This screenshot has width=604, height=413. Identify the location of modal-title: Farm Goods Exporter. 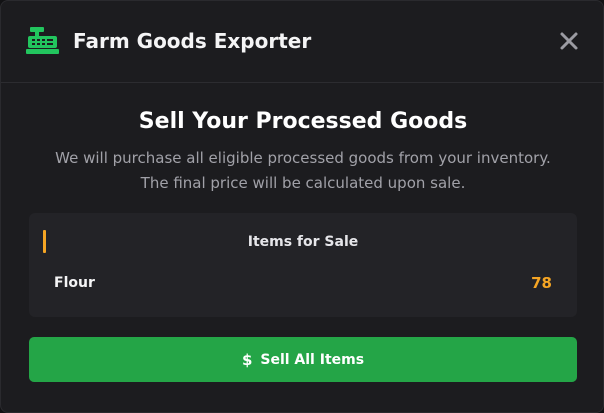
(192, 41).